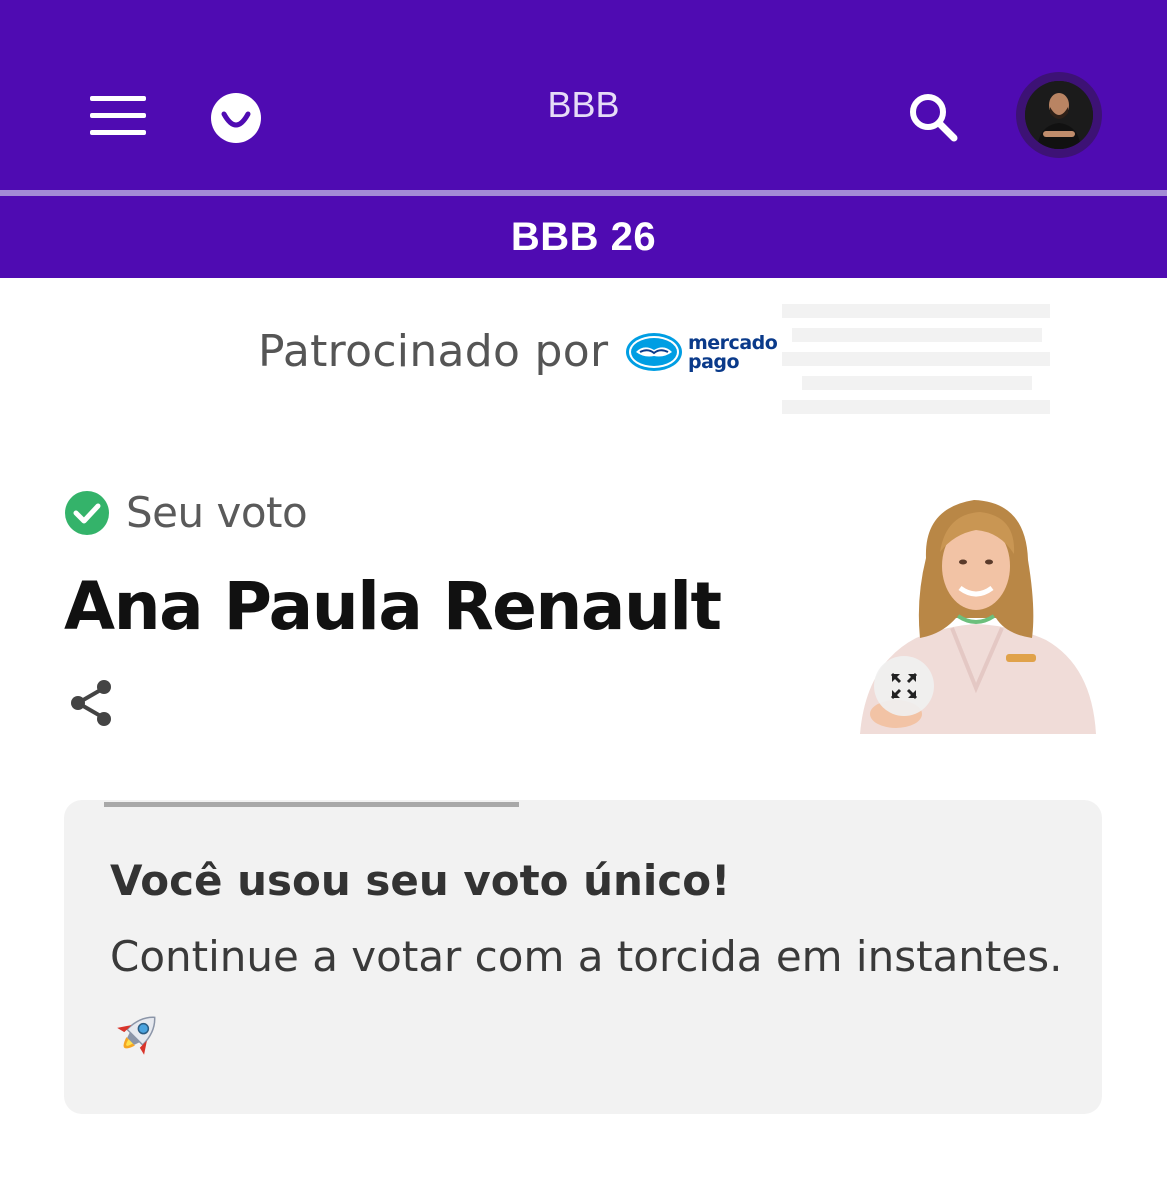 The width and height of the screenshot is (1167, 1200). What do you see at coordinates (904, 686) in the screenshot?
I see `expand-icon` at bounding box center [904, 686].